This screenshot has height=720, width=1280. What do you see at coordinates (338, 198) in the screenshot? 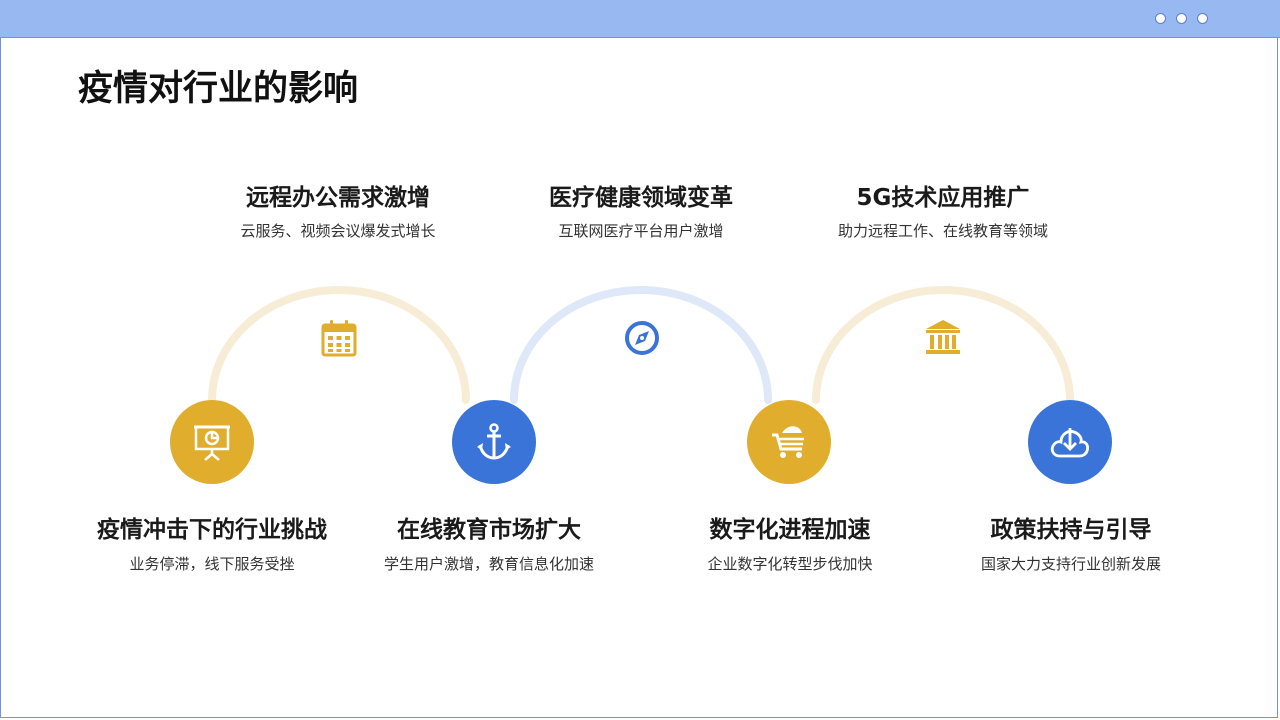
I see `top-item-title: 远程办公需求激增` at bounding box center [338, 198].